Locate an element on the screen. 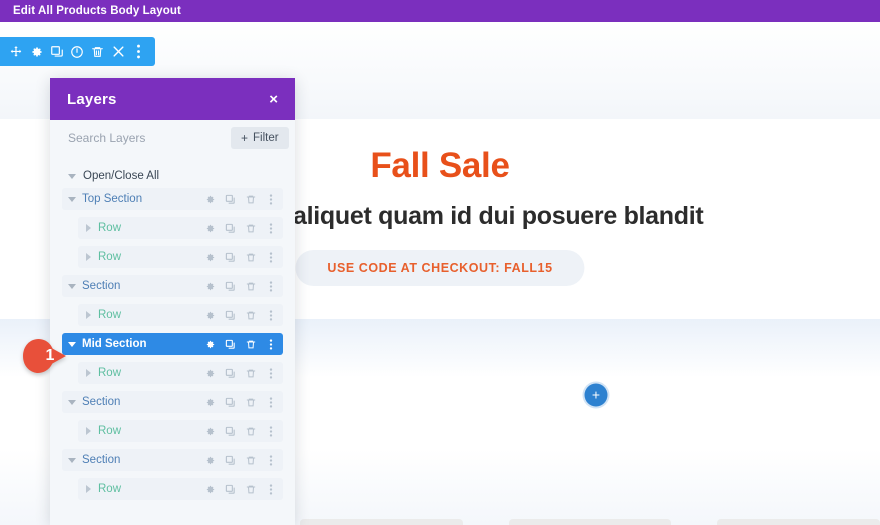 This screenshot has width=880, height=525. layer-row-row-10: Row is located at coordinates (180, 489).